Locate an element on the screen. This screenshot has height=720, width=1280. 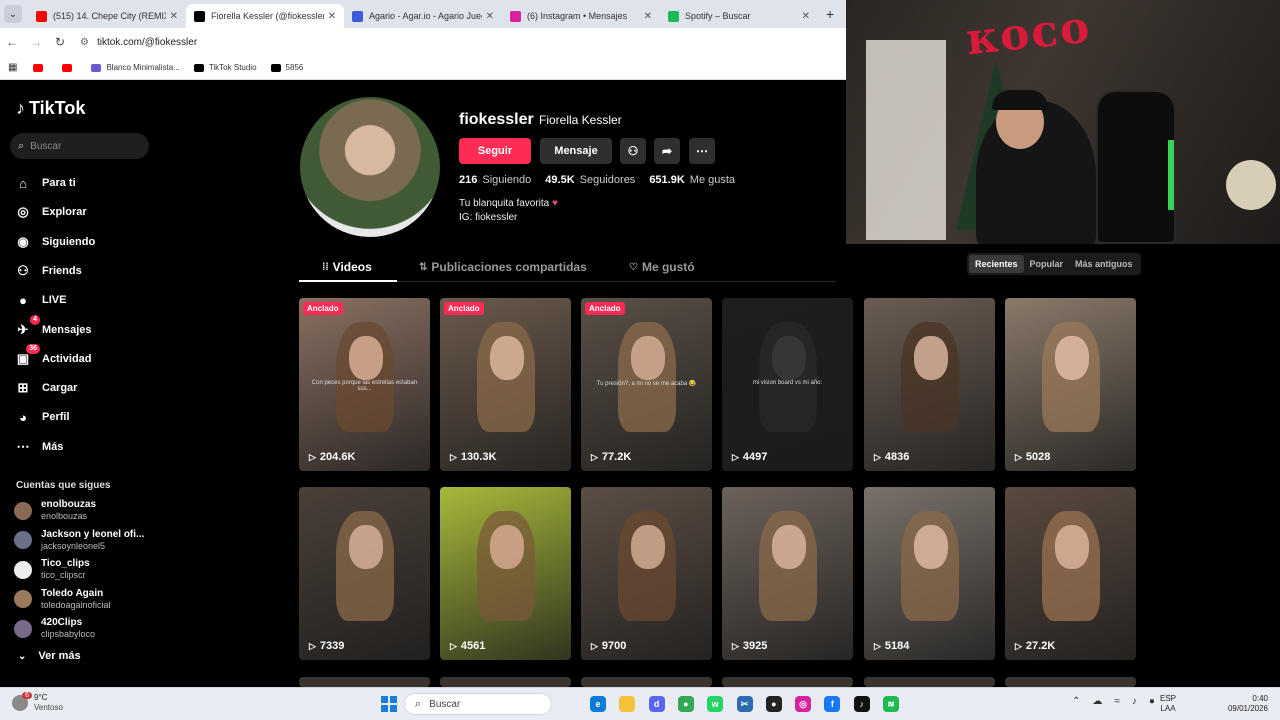
sort-recent: Recientes is located at coordinates (996, 264).